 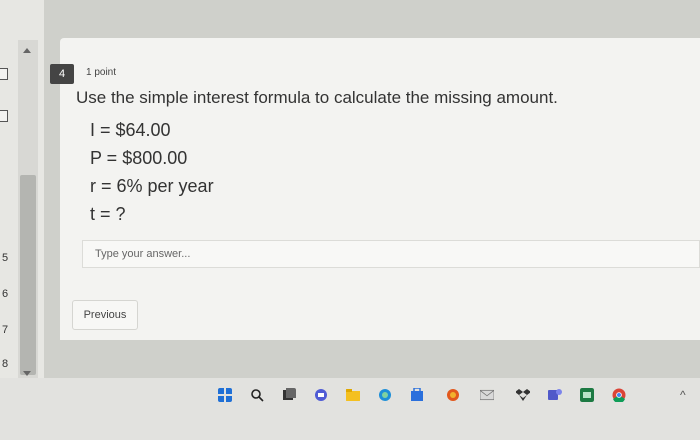 What do you see at coordinates (5, 330) in the screenshot?
I see `nav-item-7: 7` at bounding box center [5, 330].